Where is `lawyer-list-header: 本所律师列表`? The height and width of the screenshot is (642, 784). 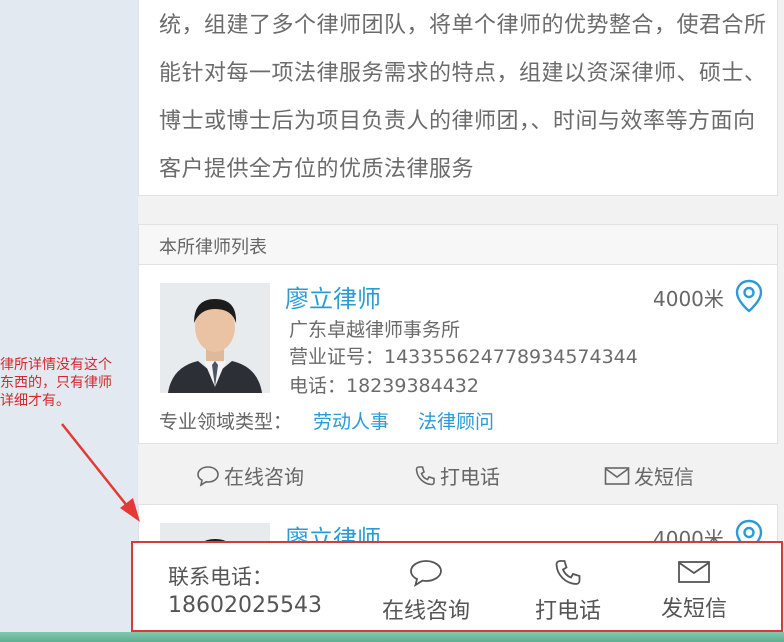 lawyer-list-header: 本所律师列表 is located at coordinates (458, 244).